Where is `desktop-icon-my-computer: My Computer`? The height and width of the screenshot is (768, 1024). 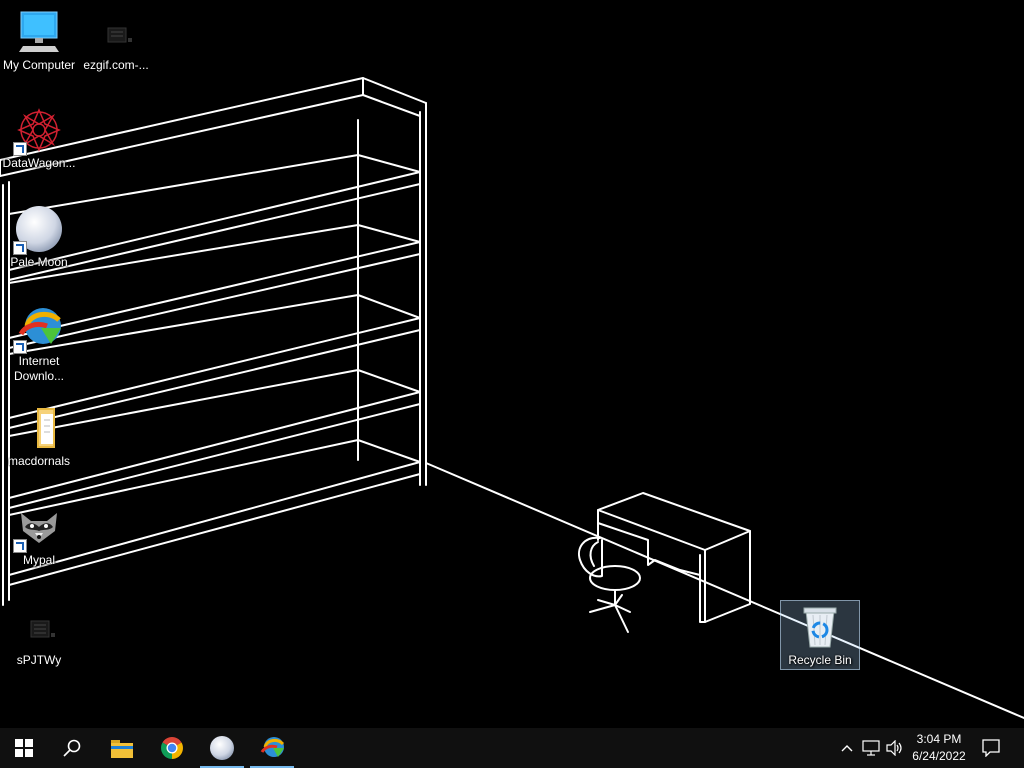 desktop-icon-my-computer: My Computer is located at coordinates (39, 40).